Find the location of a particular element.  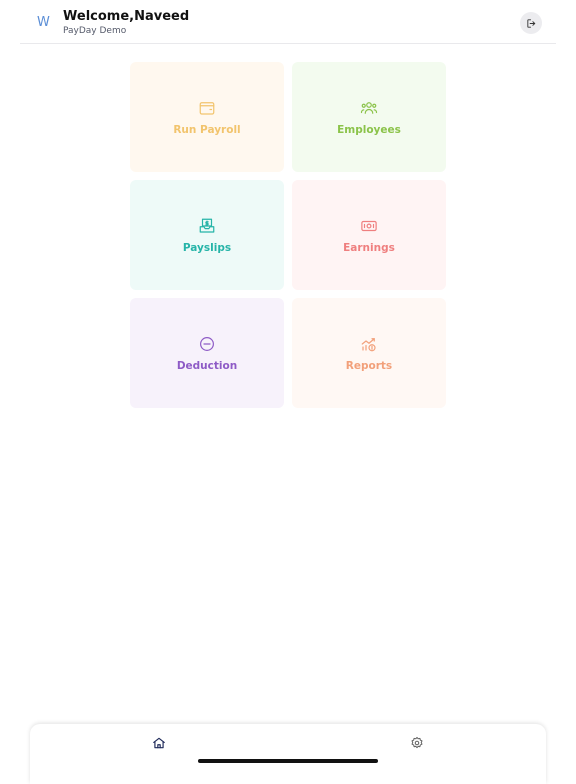

home-indicator is located at coordinates (288, 761).